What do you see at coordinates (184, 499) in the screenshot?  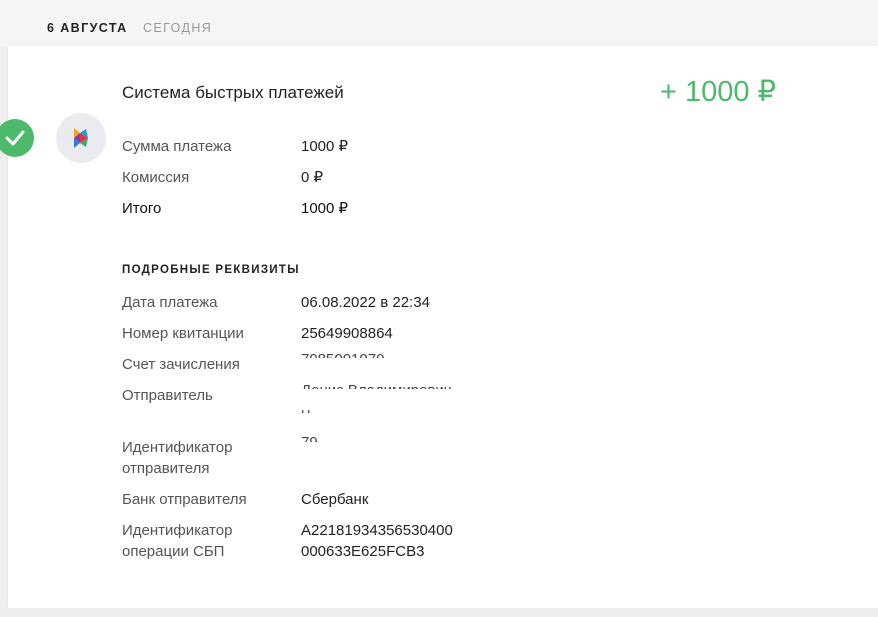 I see `detail-label-bank: Банк отправителя` at bounding box center [184, 499].